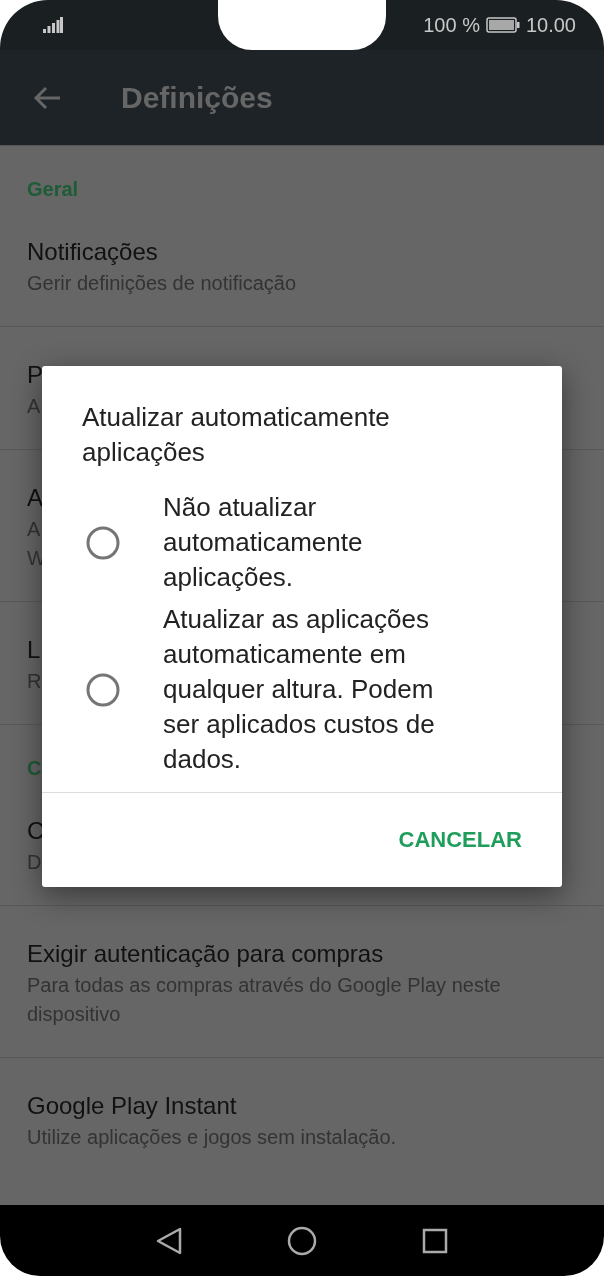 The width and height of the screenshot is (604, 1276). I want to click on battery-percent: 100 %, so click(451, 25).